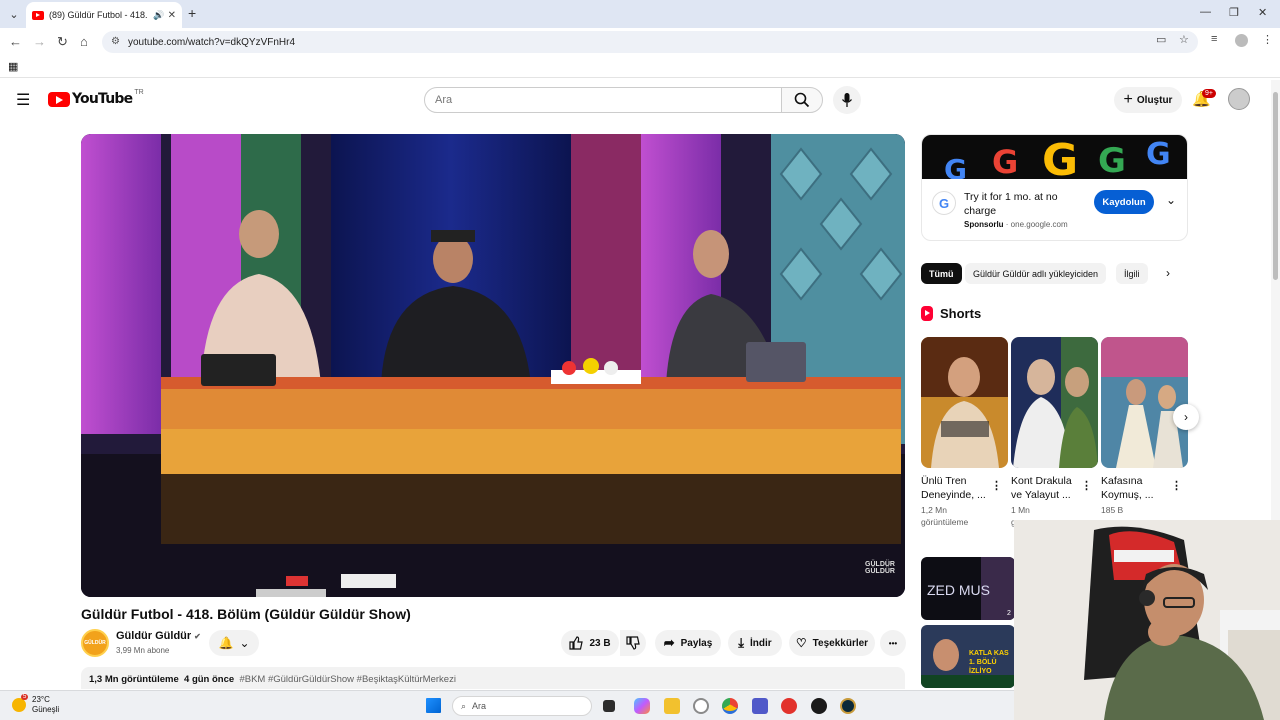 This screenshot has width=1280, height=720. I want to click on related-video-thumbnail: ZED MUS 2, so click(968, 588).